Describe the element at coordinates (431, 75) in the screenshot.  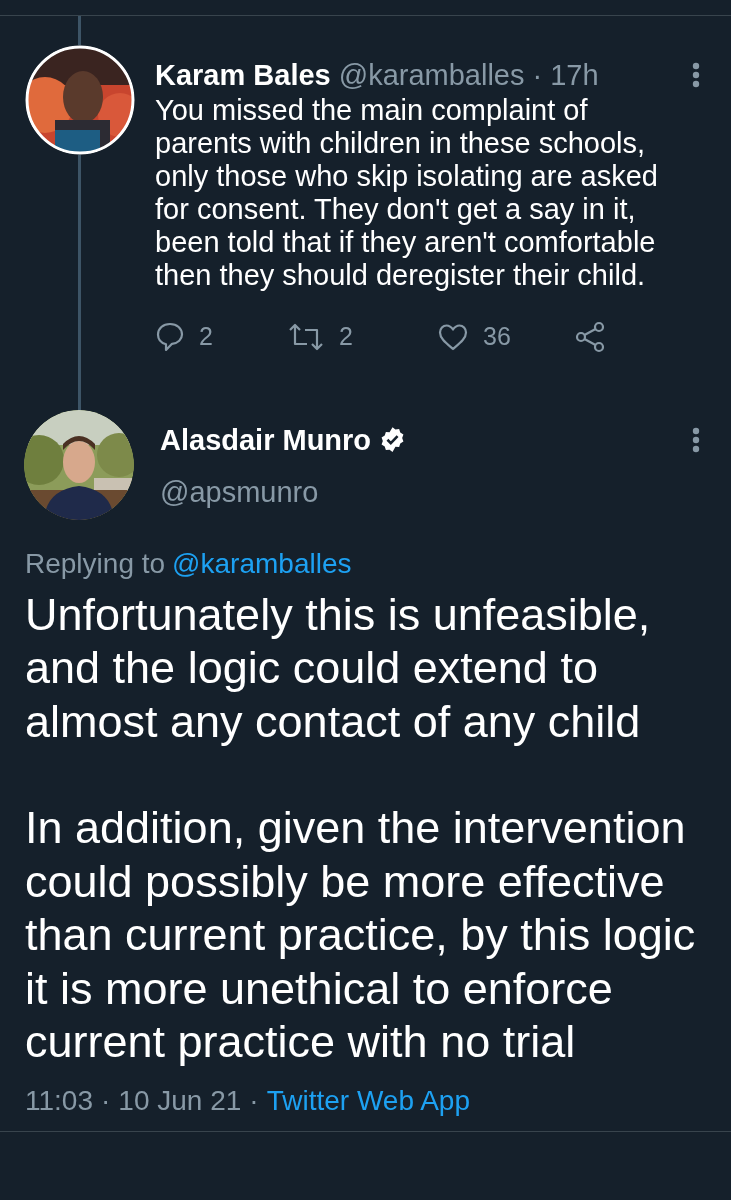
I see `user-handle: @karamballes` at that location.